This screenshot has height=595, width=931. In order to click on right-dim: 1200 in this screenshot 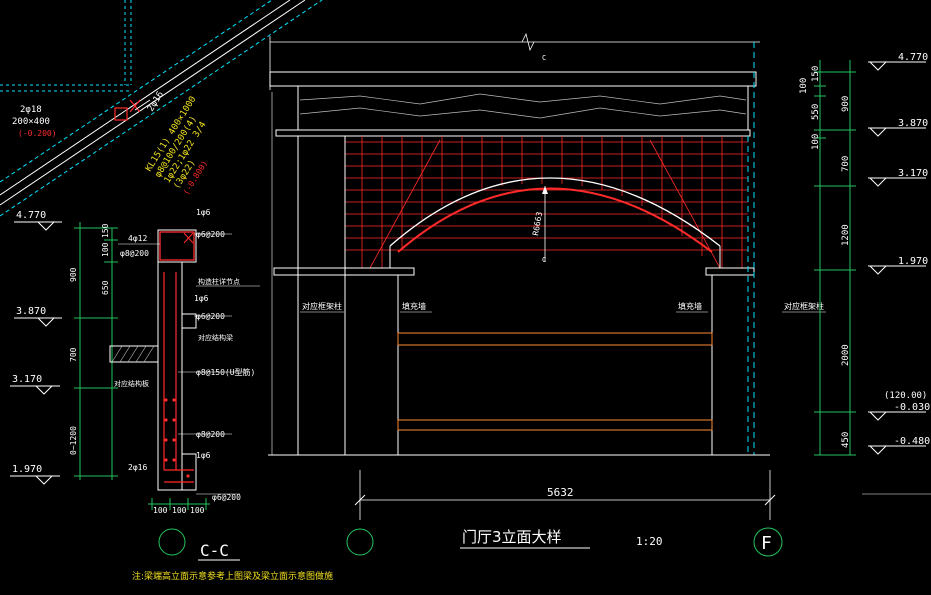, I will do `click(846, 235)`.